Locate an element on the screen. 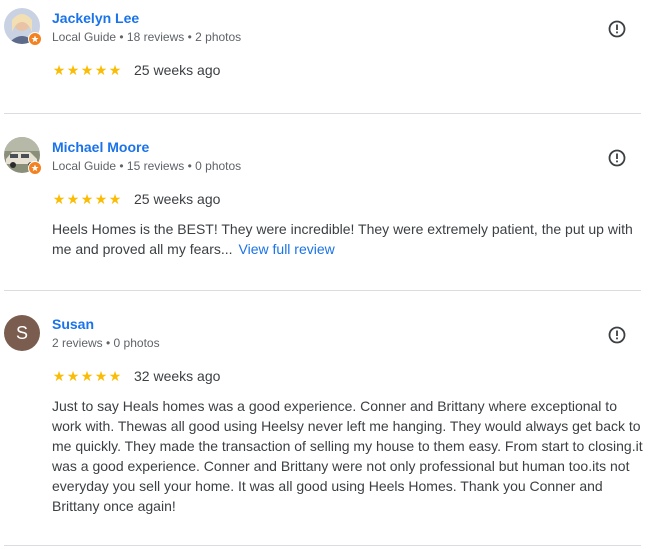 Image resolution: width=658 pixels, height=549 pixels. reviewer-name: Jackelyn Lee is located at coordinates (95, 18).